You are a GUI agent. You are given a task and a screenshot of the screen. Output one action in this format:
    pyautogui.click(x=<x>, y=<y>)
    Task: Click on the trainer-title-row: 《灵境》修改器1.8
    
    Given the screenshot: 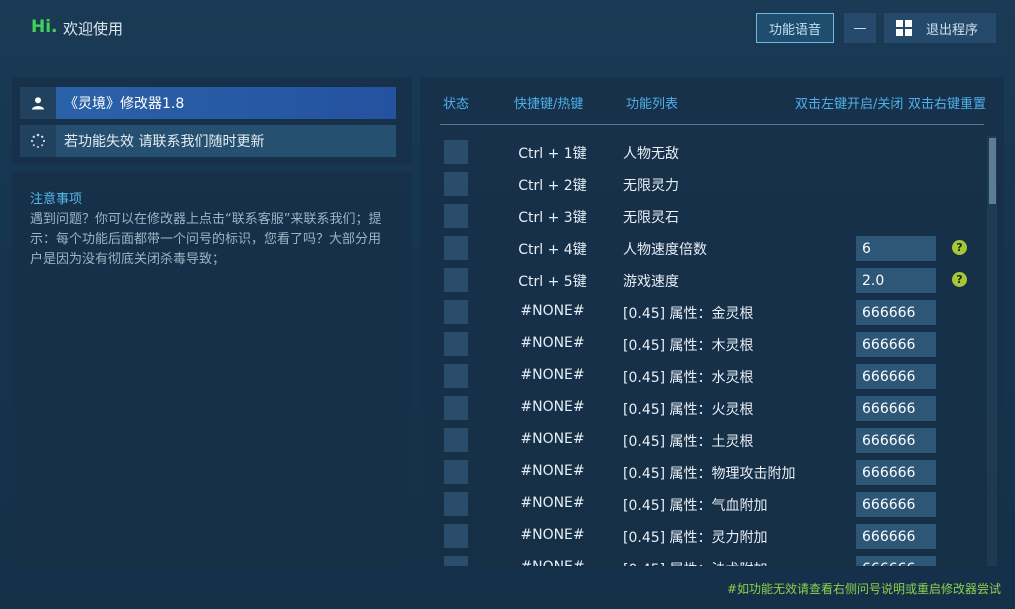 What is the action you would take?
    pyautogui.click(x=208, y=103)
    